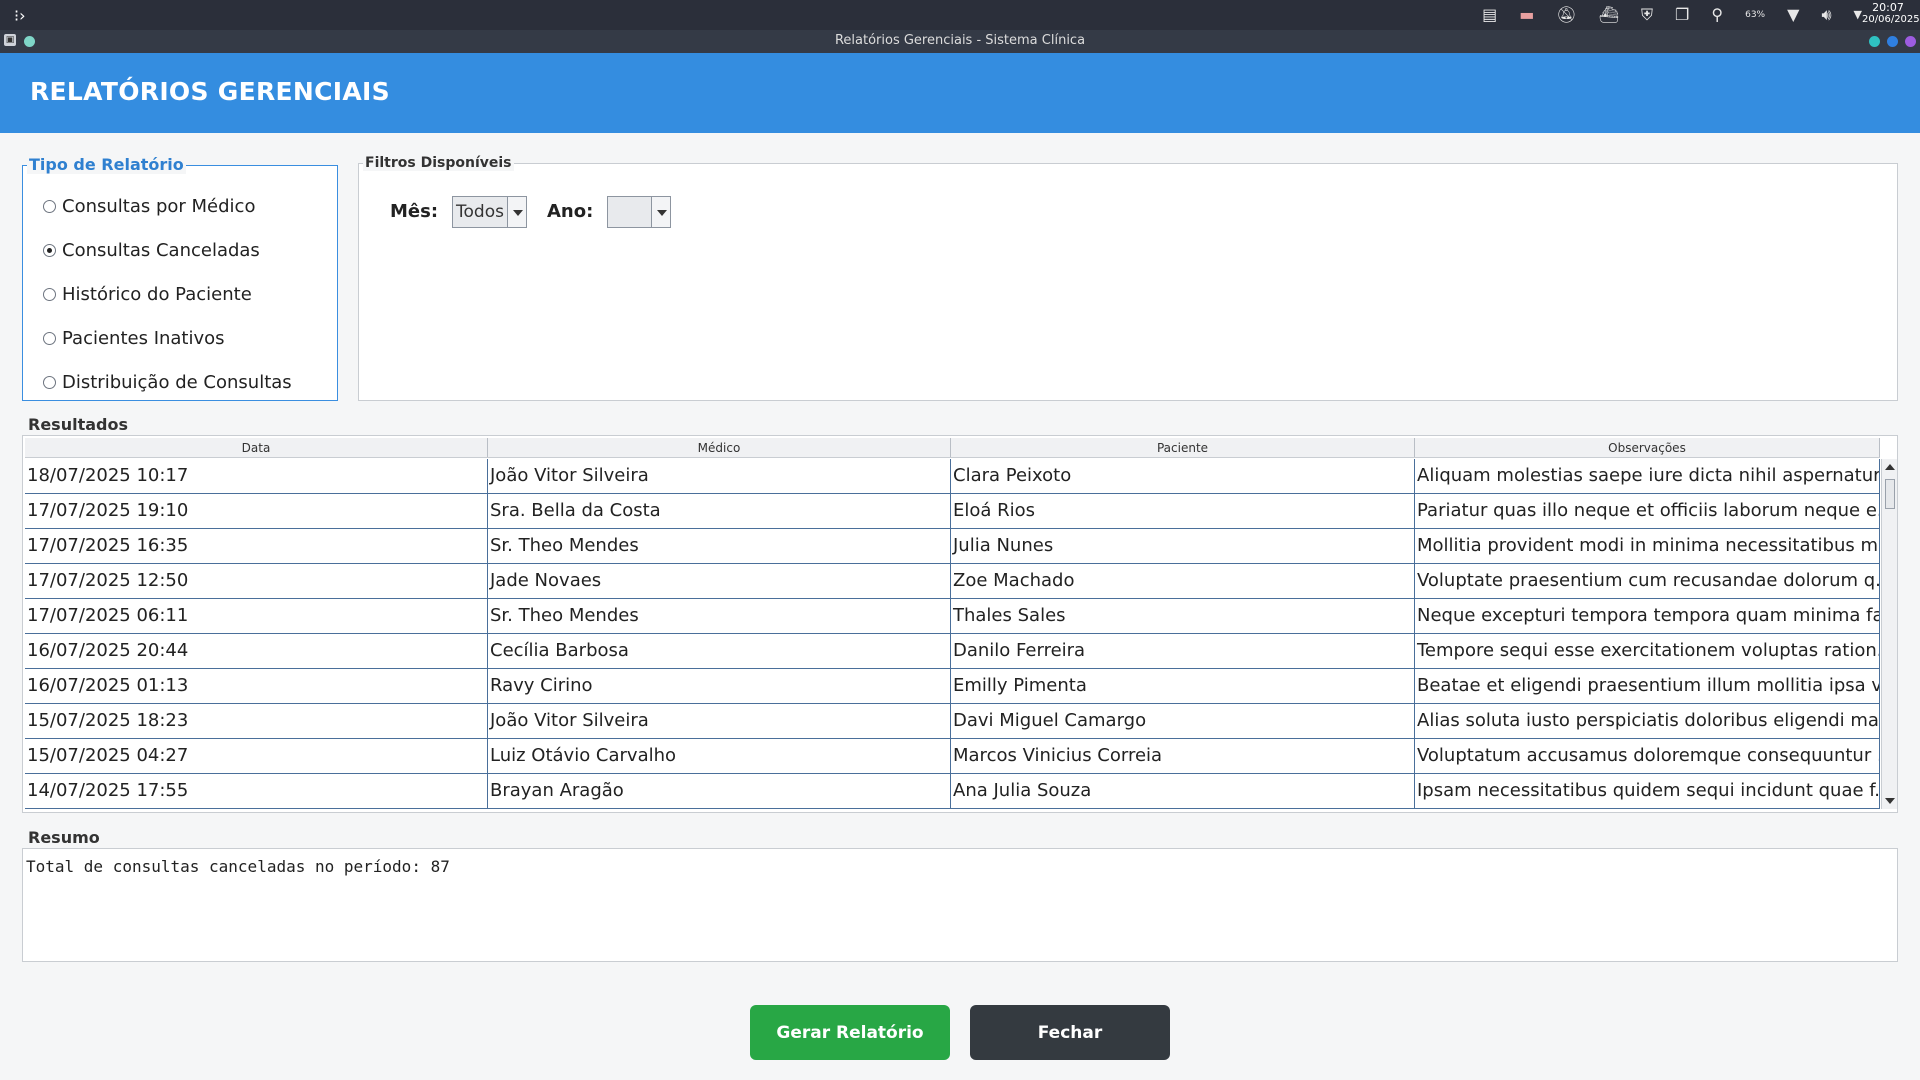 This screenshot has height=1080, width=1920. I want to click on window-title: Relatórios Gerenciais - Sistema Clínica, so click(960, 40).